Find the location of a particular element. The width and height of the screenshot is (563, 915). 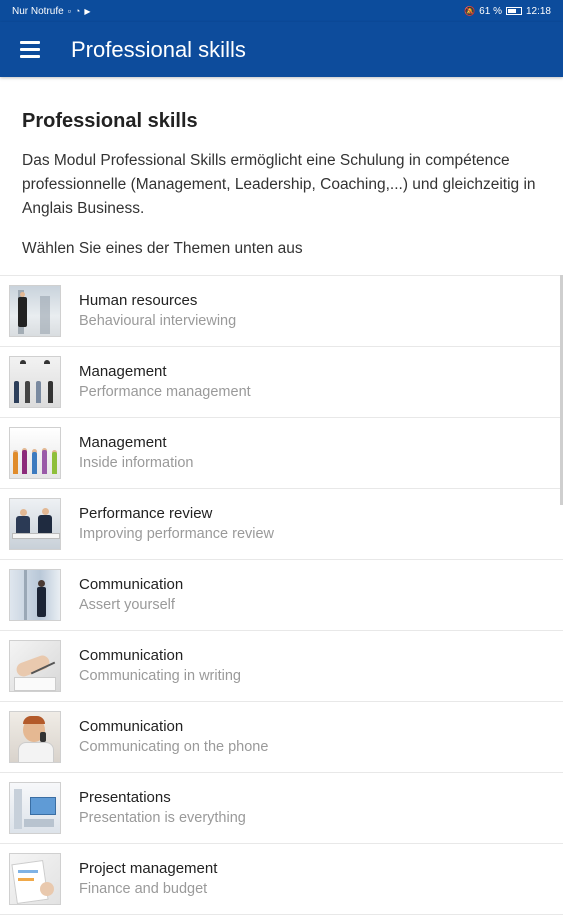

topic-subtitle: Communicating in writing is located at coordinates (160, 676).